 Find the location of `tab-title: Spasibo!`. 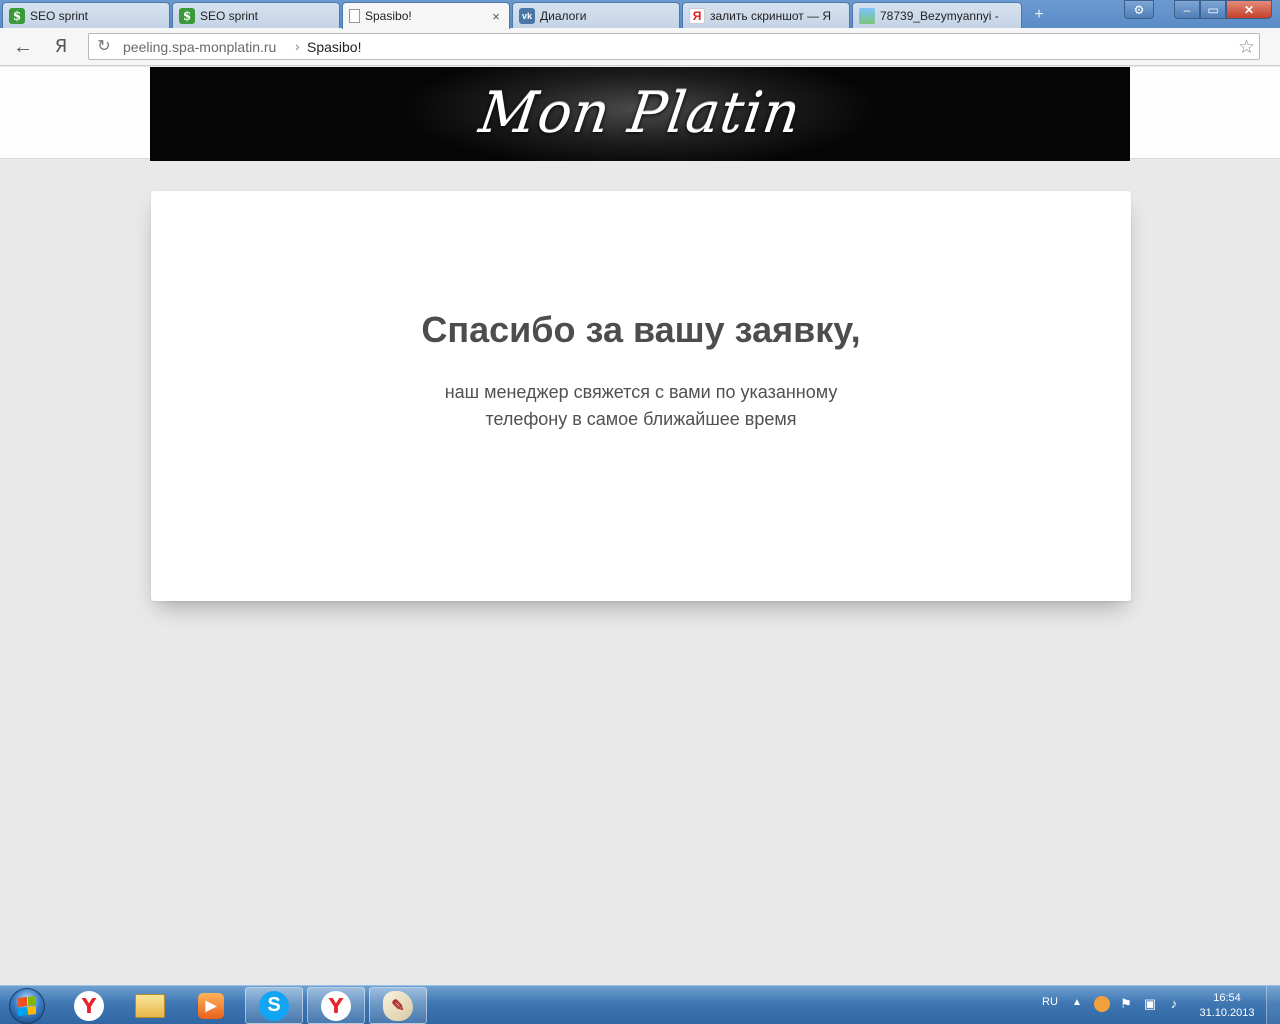

tab-title: Spasibo! is located at coordinates (388, 16).